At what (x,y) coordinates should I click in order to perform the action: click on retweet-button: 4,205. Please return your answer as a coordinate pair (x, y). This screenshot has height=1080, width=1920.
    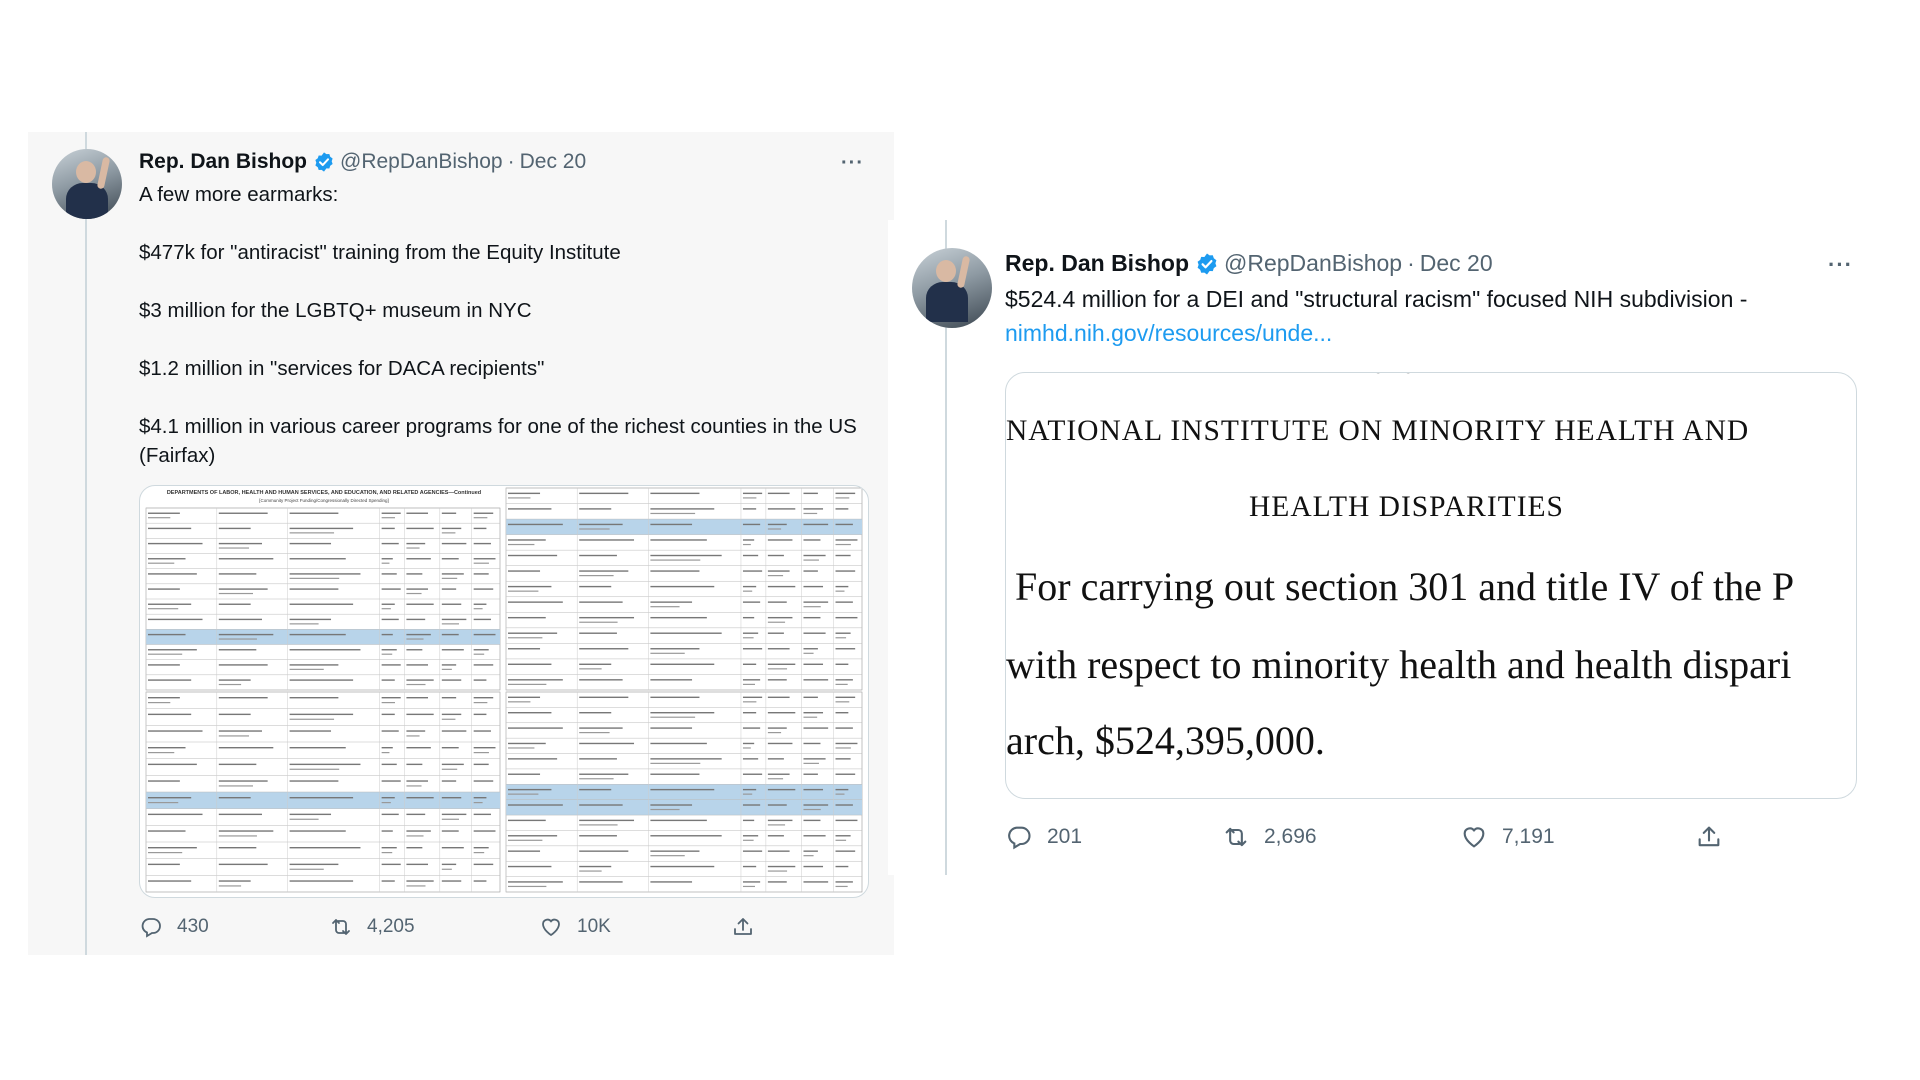
    Looking at the image, I should click on (372, 927).